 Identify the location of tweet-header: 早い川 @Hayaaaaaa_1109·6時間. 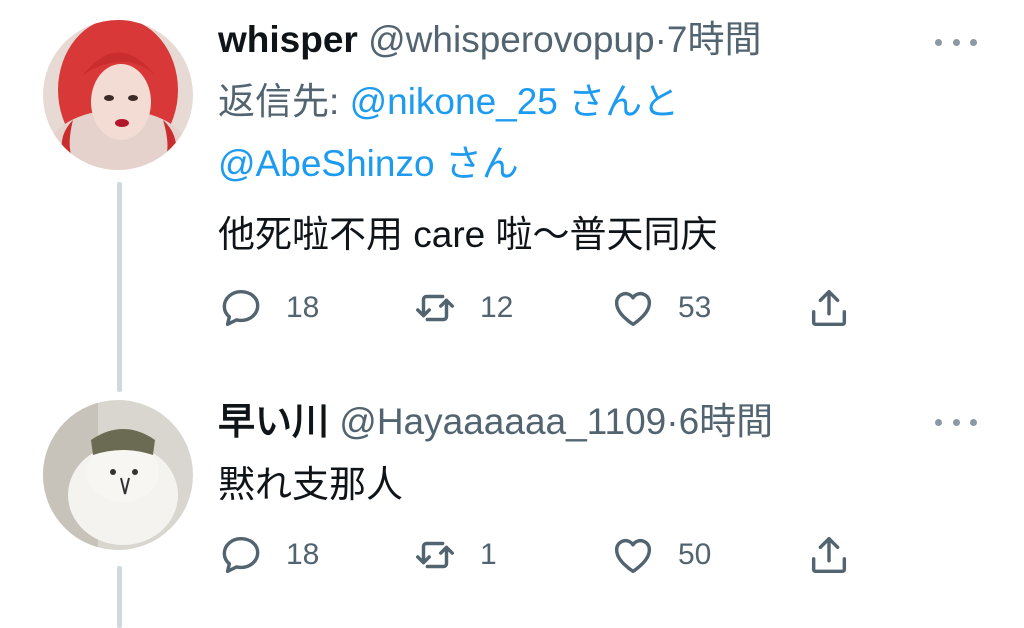
(495, 422).